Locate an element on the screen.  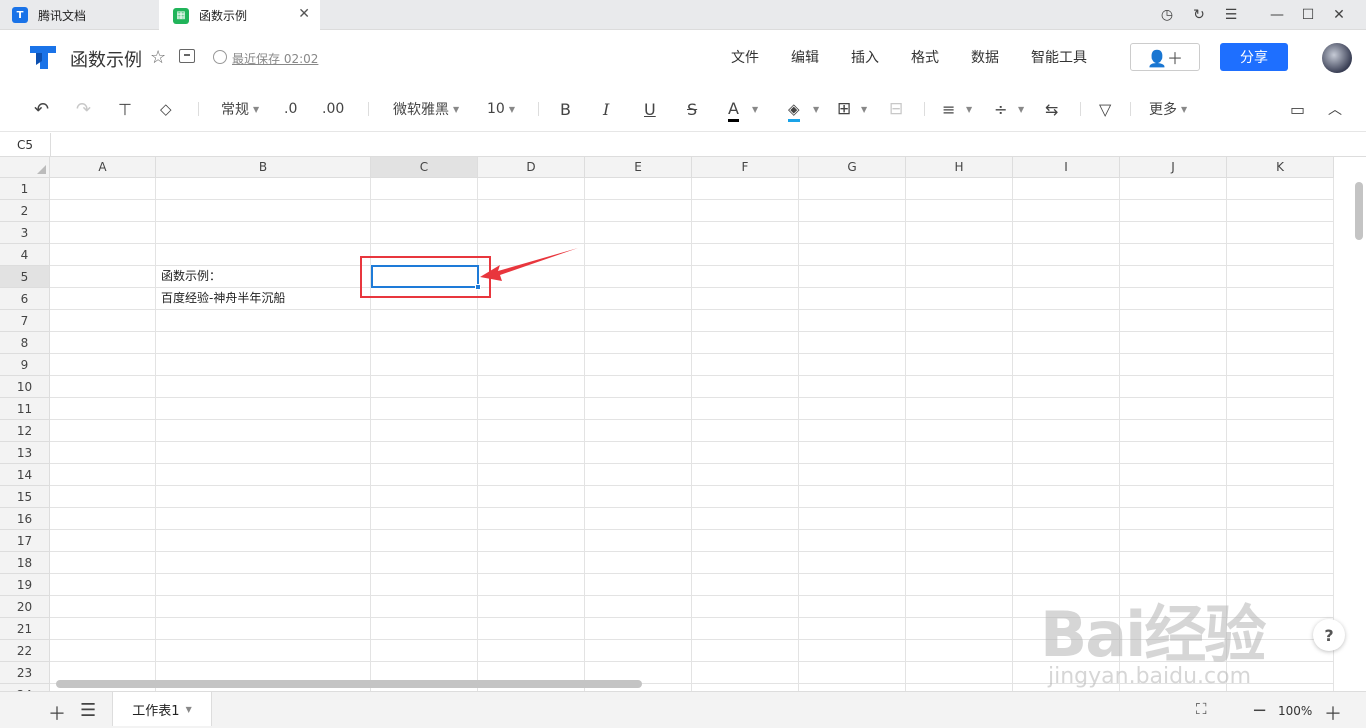
increase-decimal-button: .00 is located at coordinates (333, 109).